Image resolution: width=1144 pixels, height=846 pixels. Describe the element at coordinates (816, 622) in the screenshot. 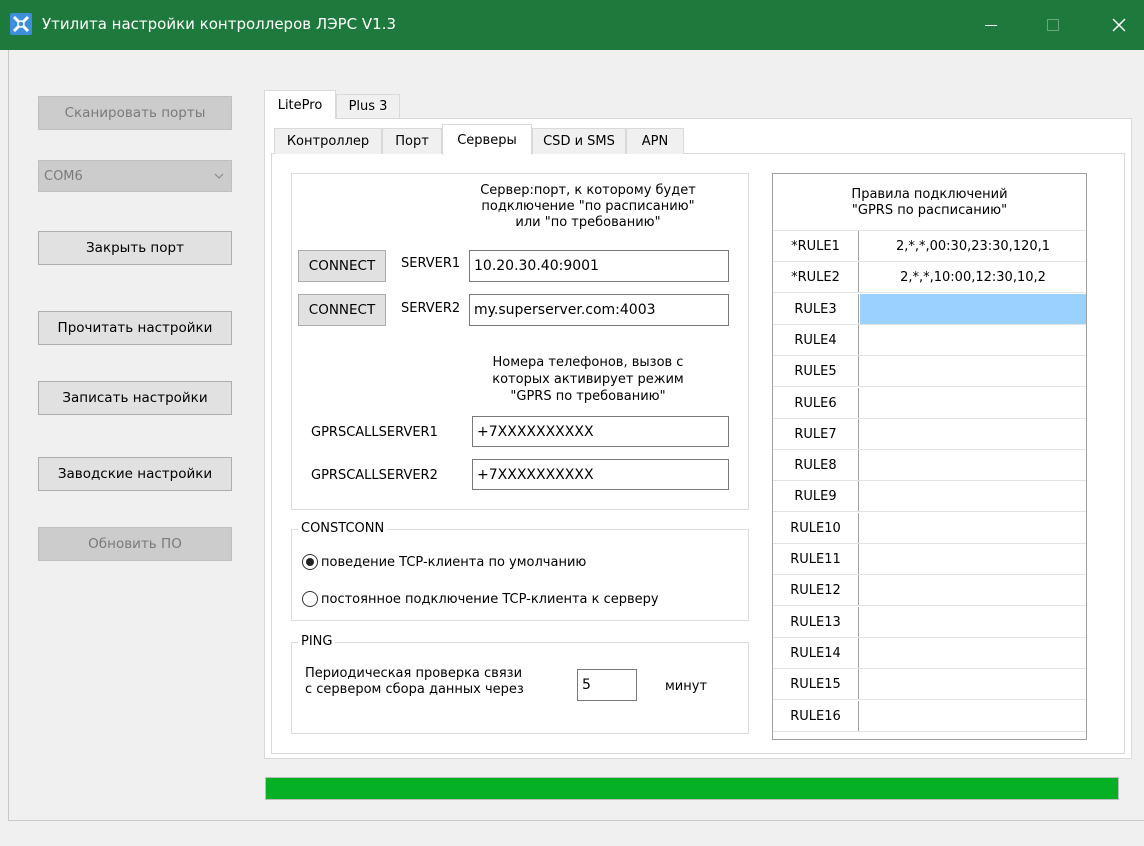

I see `rule-name: RULE13` at that location.